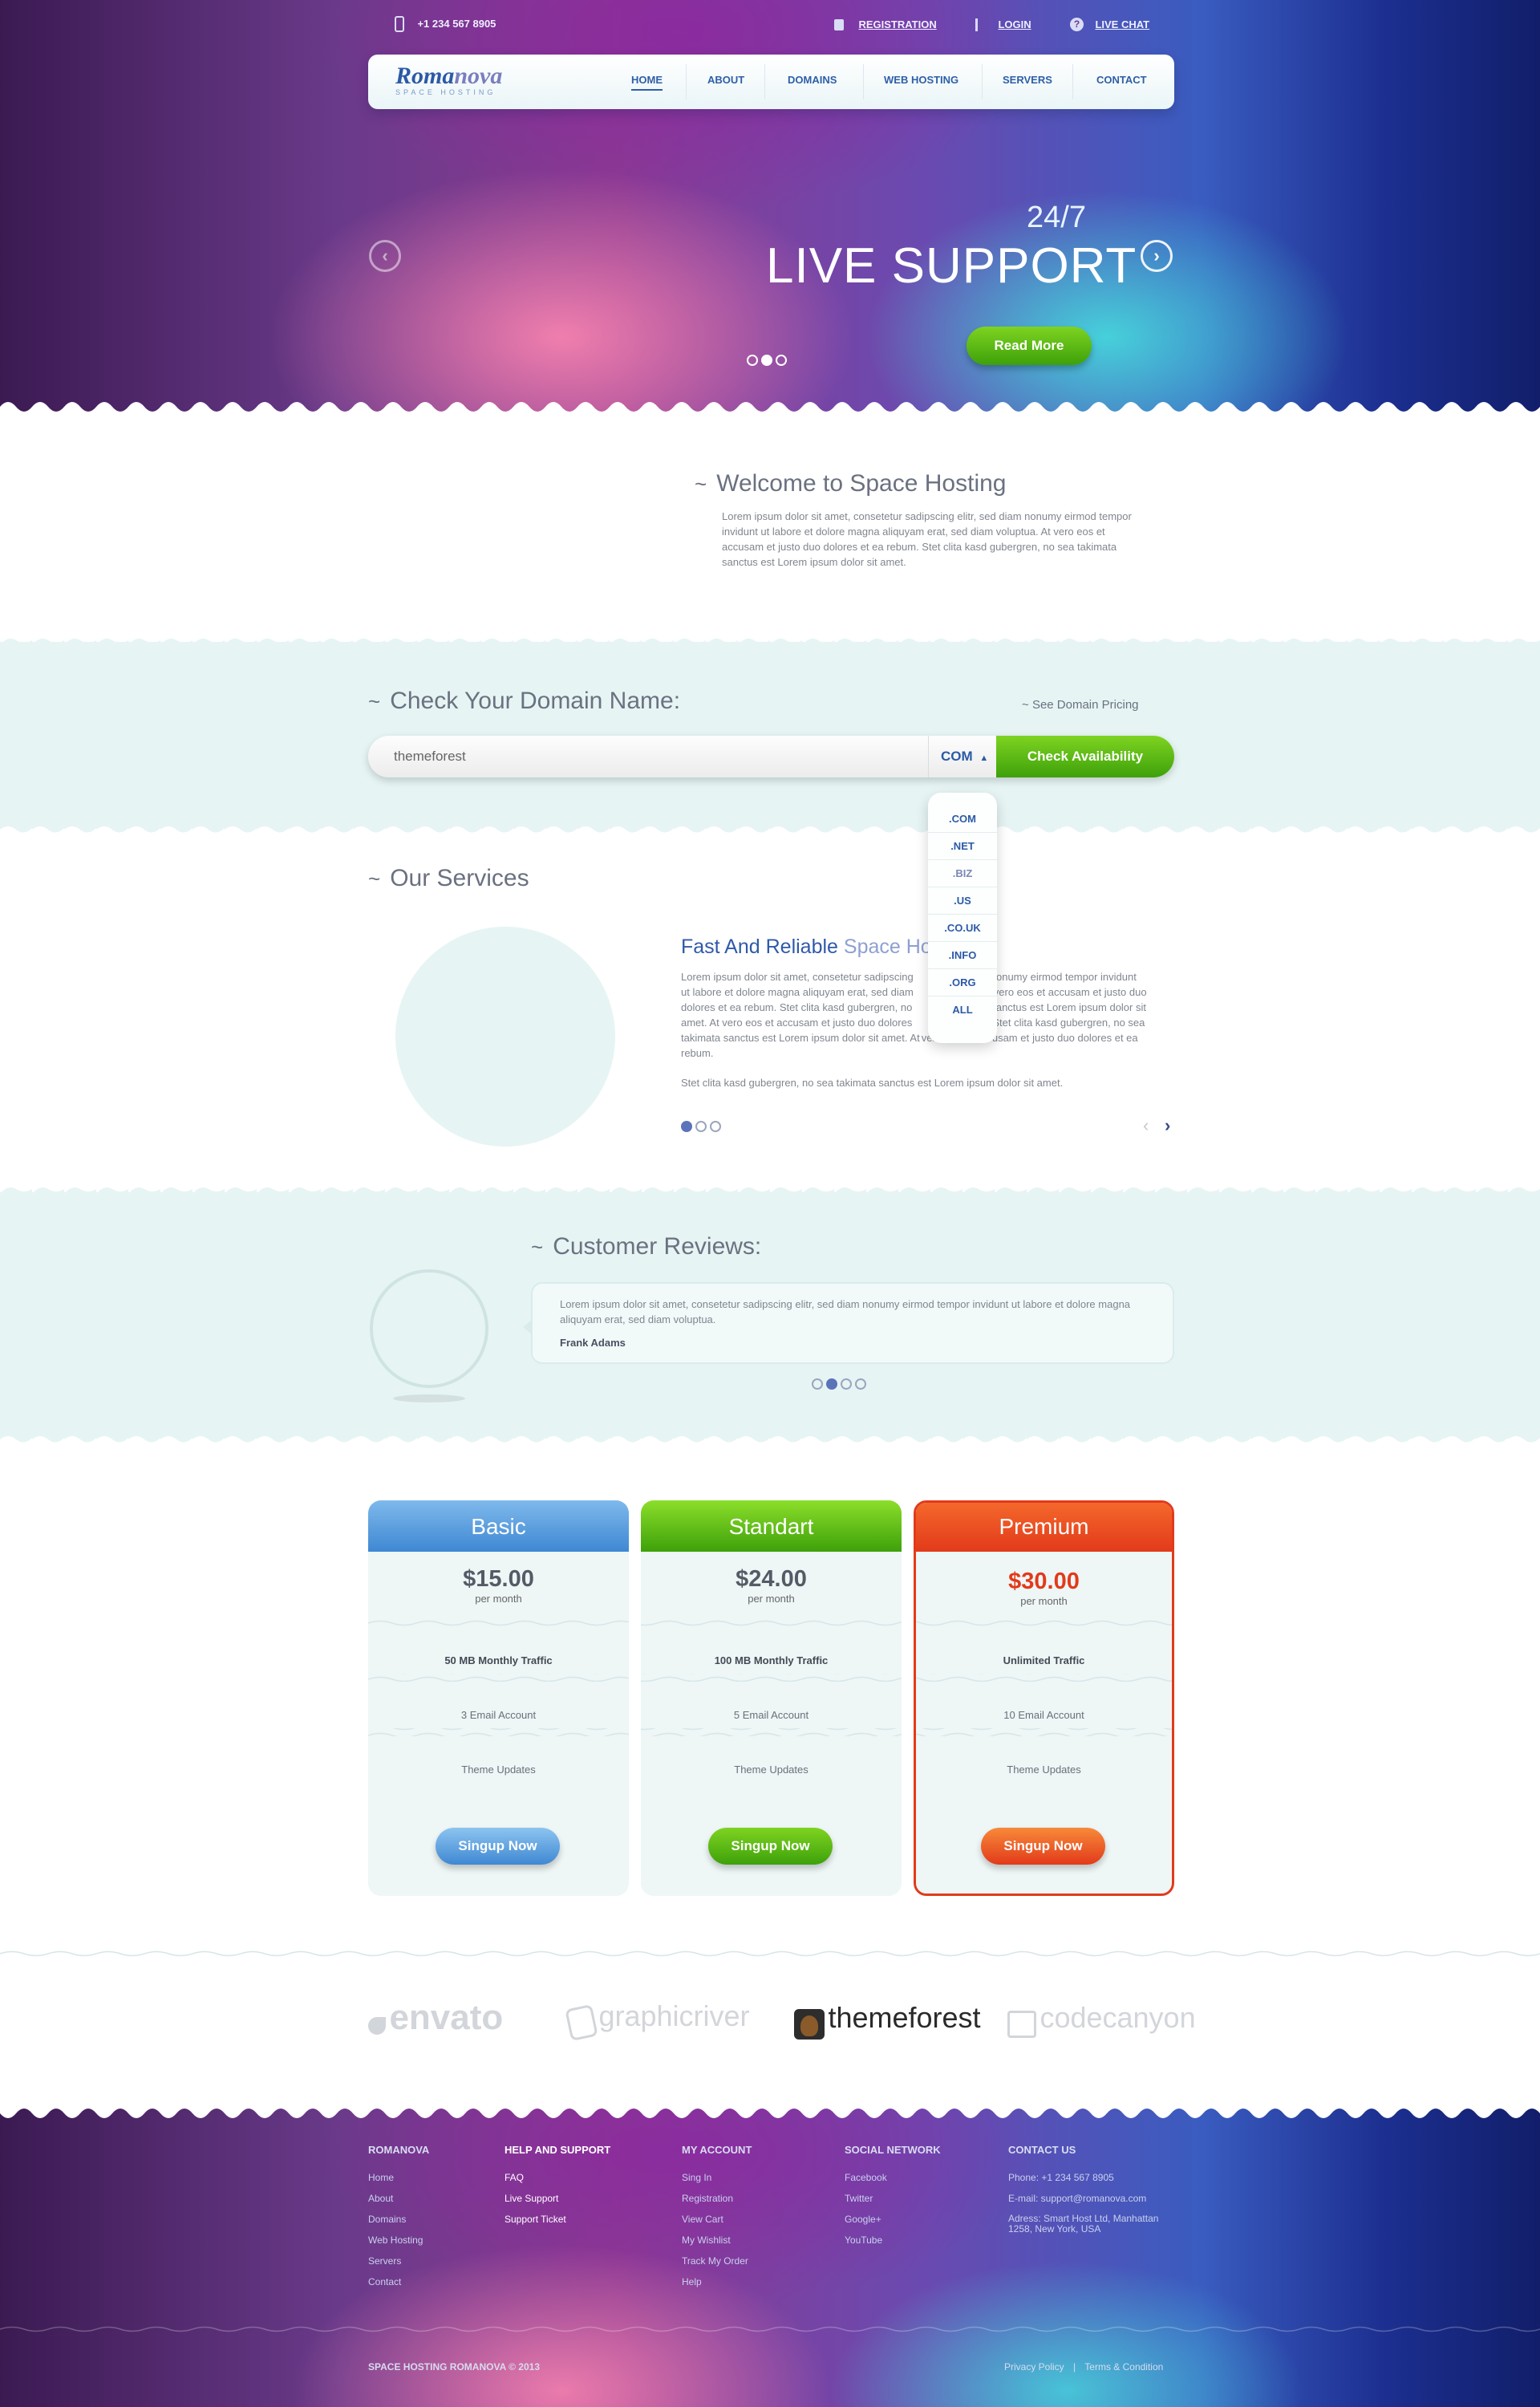 The height and width of the screenshot is (2407, 1540). I want to click on privacy-policy-link: Privacy Policy, so click(1034, 2366).